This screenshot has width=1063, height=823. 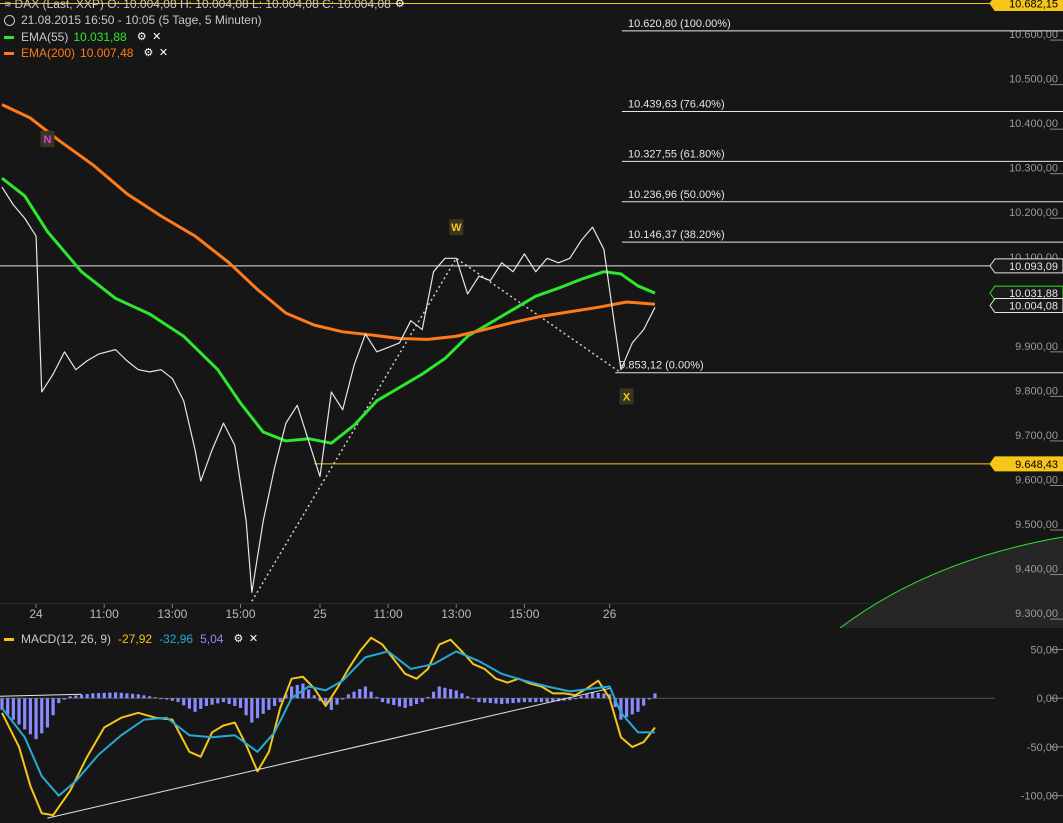 I want to click on fib-level-label: 10.439,63 (76.40%), so click(x=676, y=105).